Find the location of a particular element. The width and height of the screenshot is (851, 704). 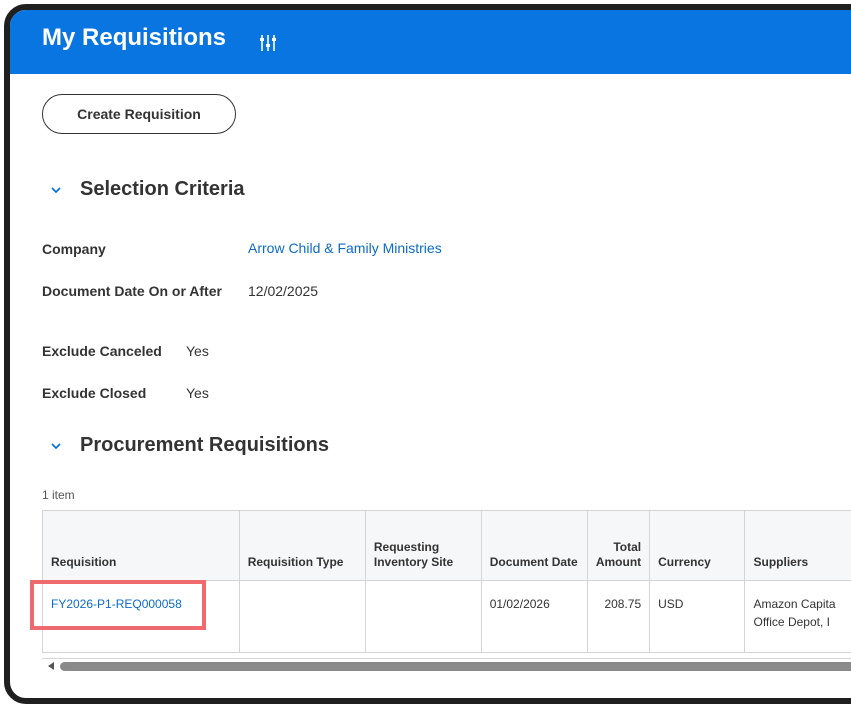

company-link: Arrow Child & Family Ministries is located at coordinates (345, 248).